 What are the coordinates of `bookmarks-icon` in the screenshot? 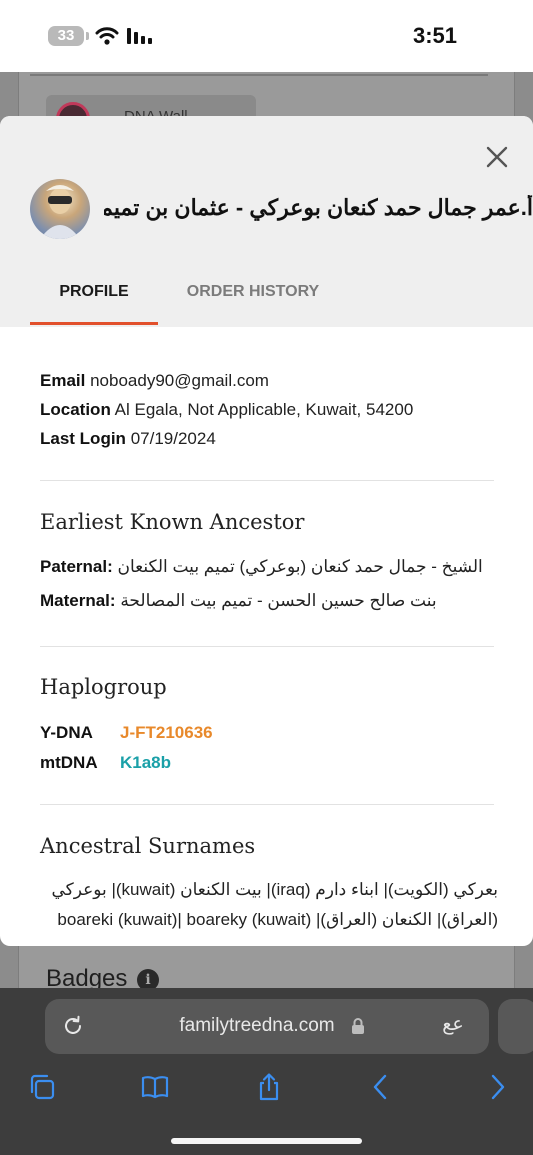 It's located at (155, 1087).